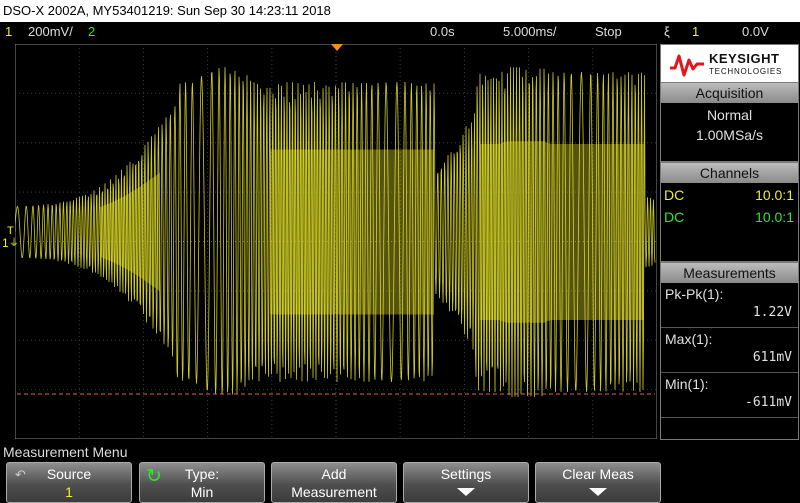 This screenshot has width=800, height=503. I want to click on add-measurement-line1: Add, so click(334, 474).